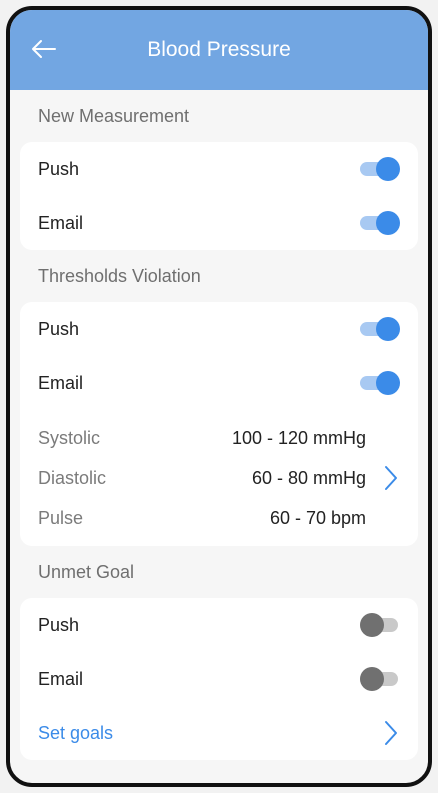  What do you see at coordinates (317, 517) in the screenshot?
I see `threshold-value: 60 - 70 bpm` at bounding box center [317, 517].